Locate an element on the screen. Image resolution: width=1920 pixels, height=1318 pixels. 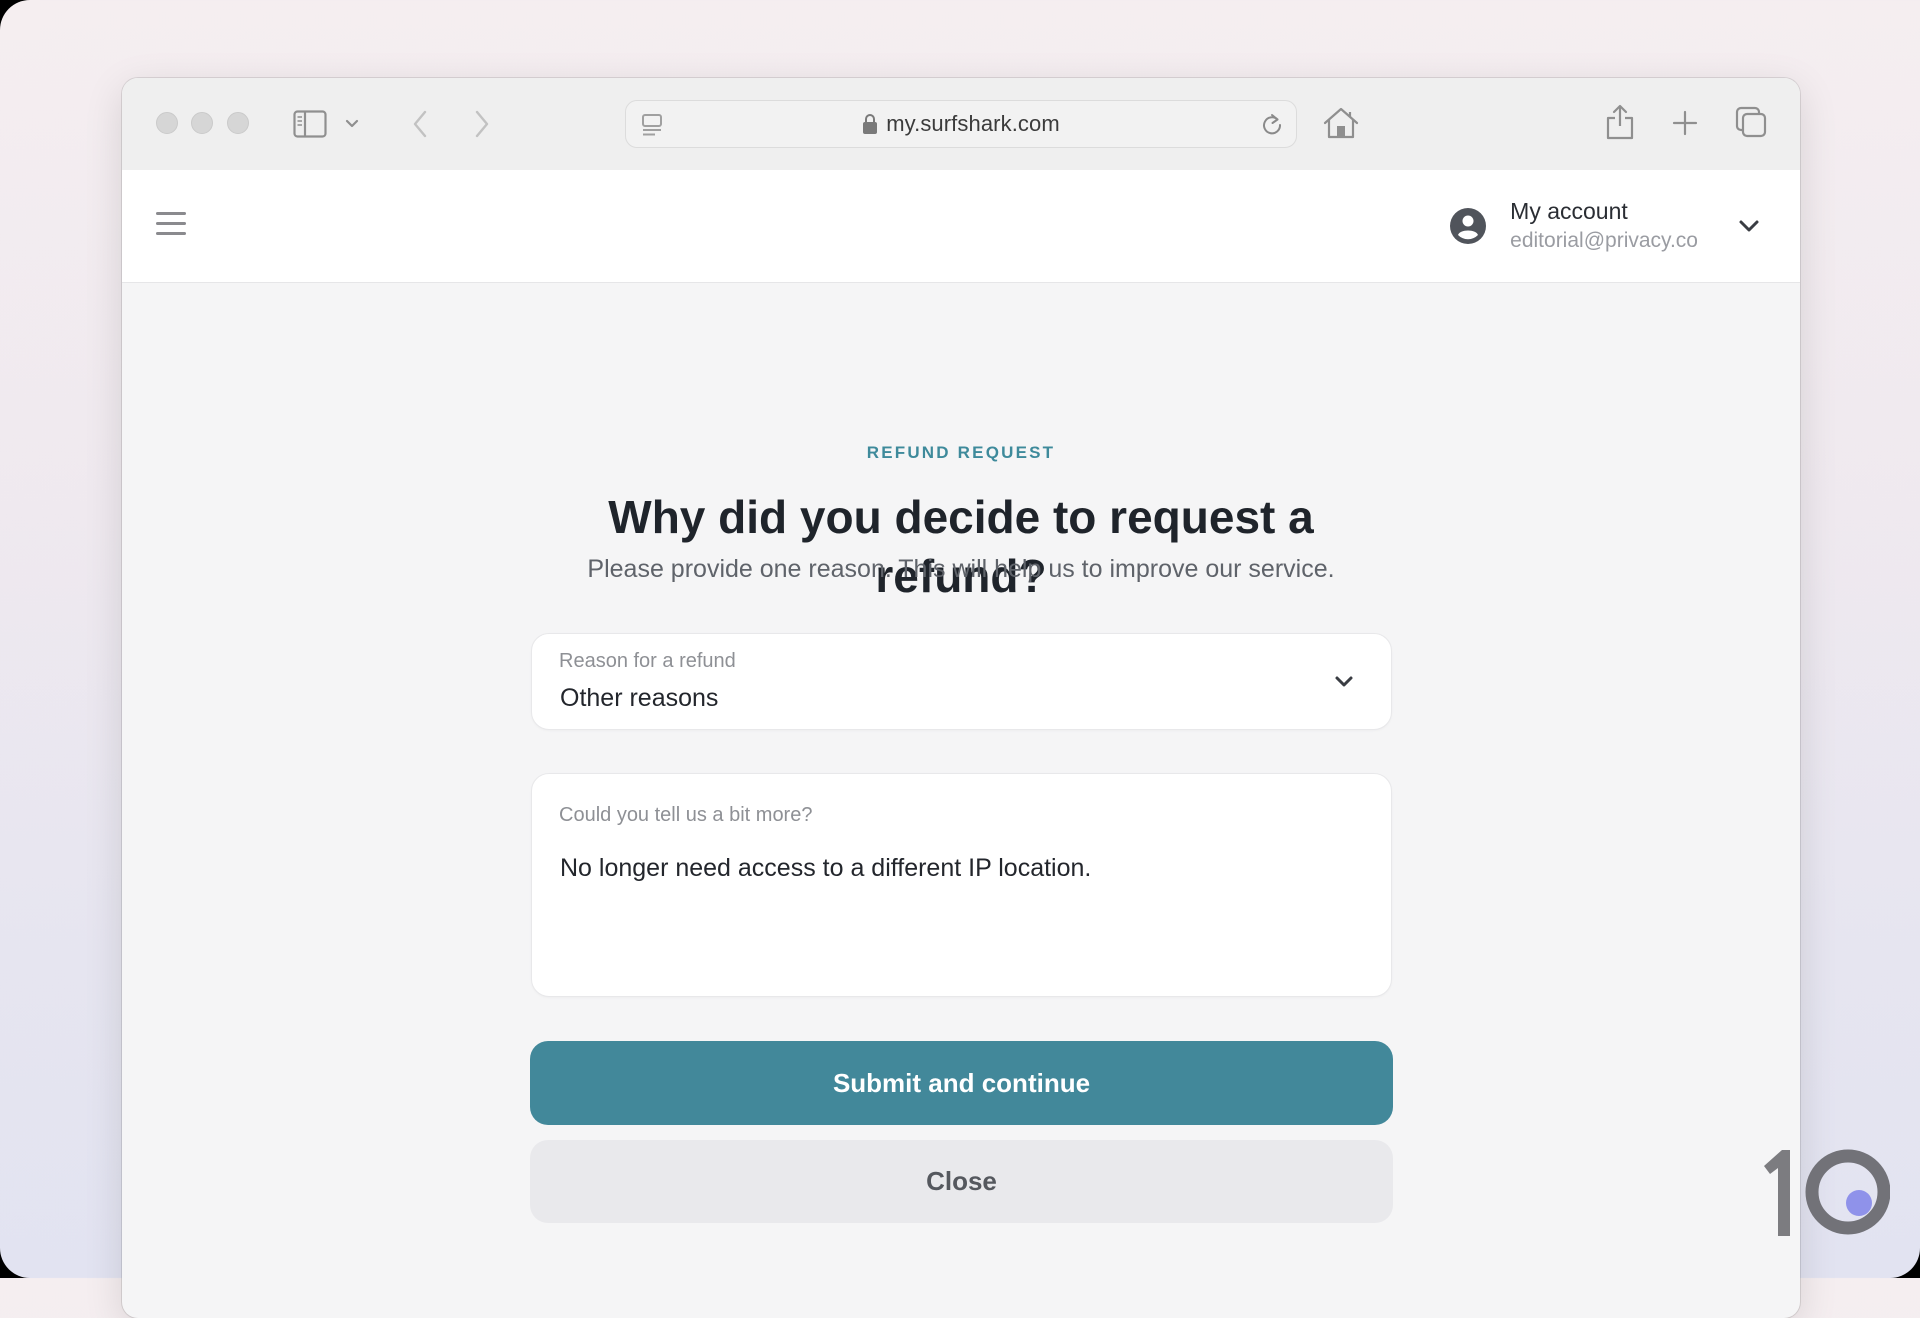
sidebar-icon is located at coordinates (310, 124).